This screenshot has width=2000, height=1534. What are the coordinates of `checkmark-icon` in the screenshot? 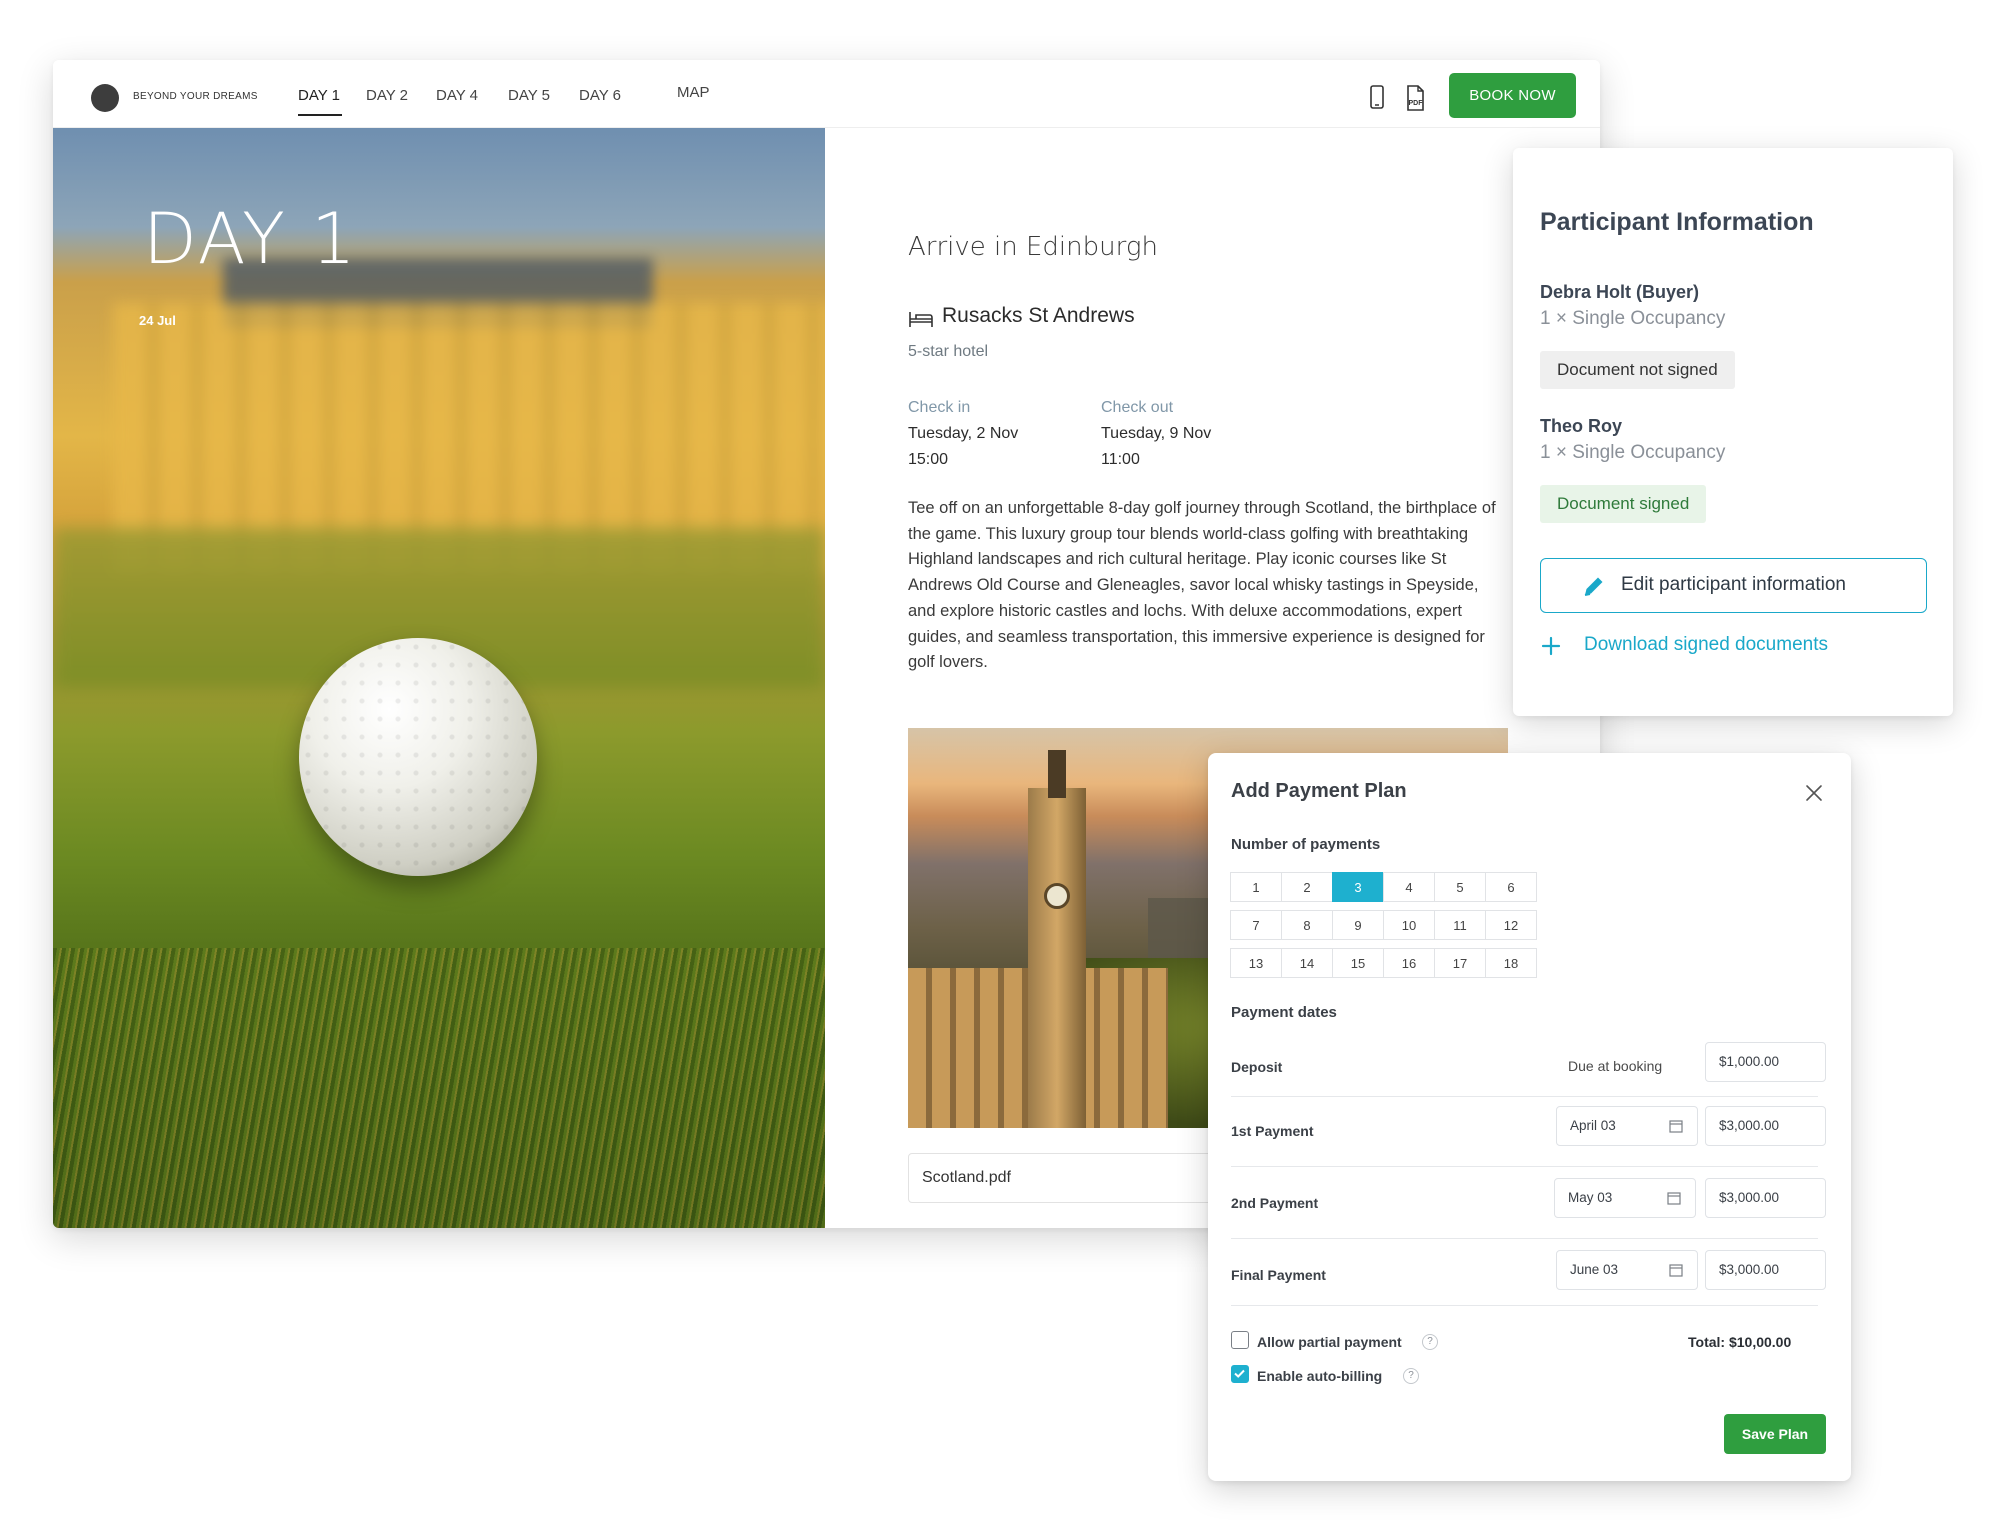 It's located at (1239, 1373).